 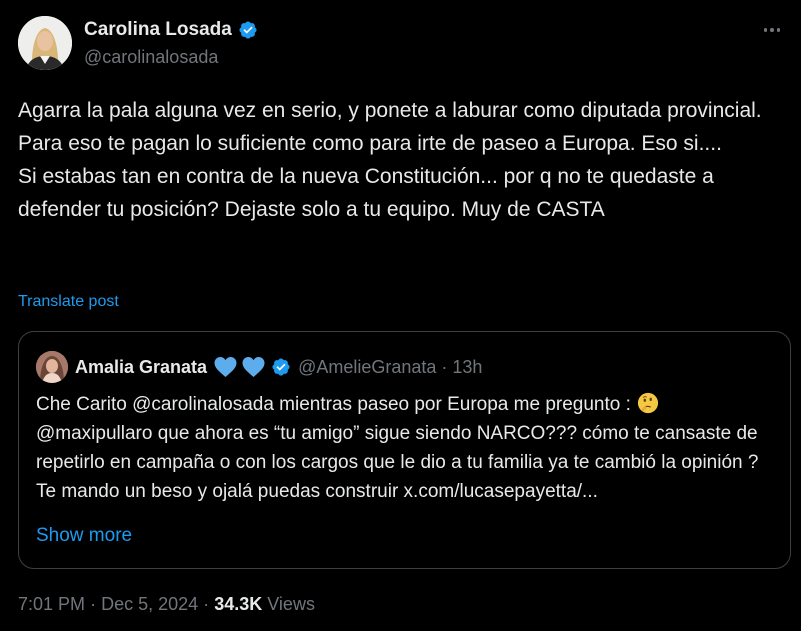 What do you see at coordinates (239, 367) in the screenshot?
I see `name-emoji-group` at bounding box center [239, 367].